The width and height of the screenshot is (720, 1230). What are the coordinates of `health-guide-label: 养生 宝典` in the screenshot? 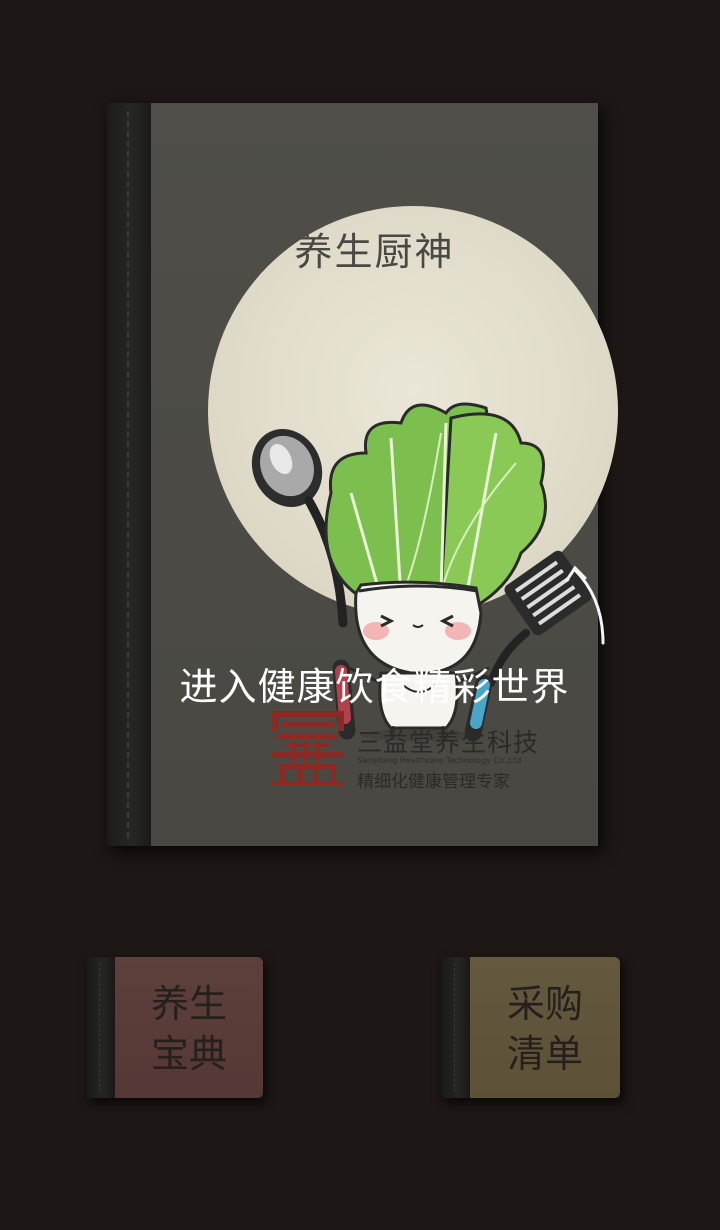 It's located at (188, 1029).